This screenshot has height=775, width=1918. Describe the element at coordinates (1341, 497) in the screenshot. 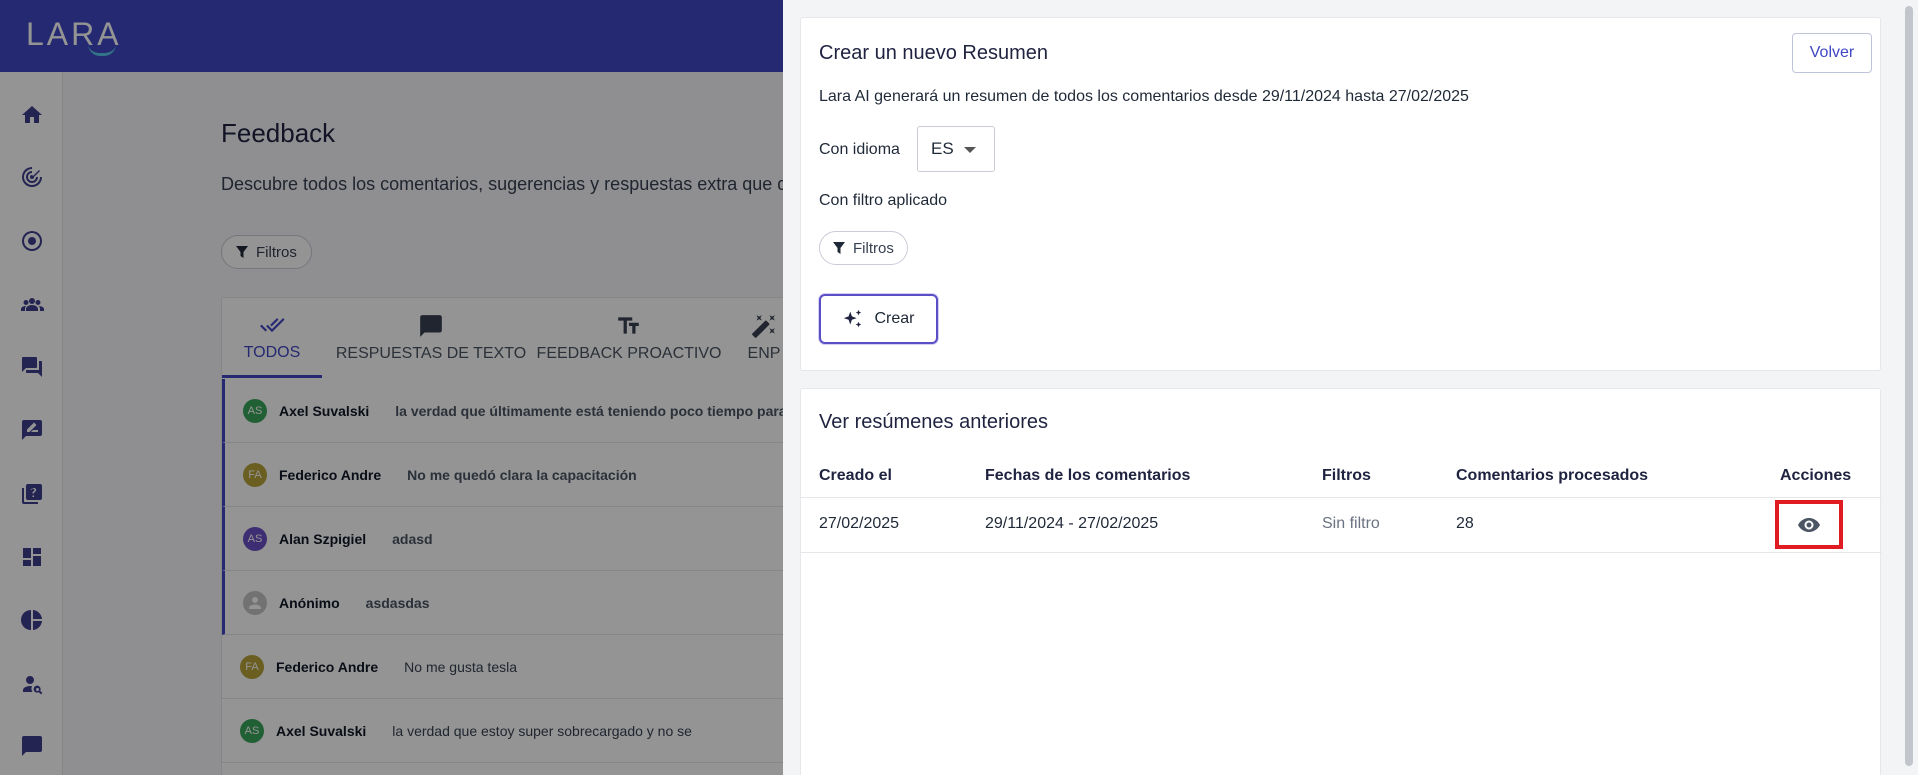

I see `table-header-divider` at that location.